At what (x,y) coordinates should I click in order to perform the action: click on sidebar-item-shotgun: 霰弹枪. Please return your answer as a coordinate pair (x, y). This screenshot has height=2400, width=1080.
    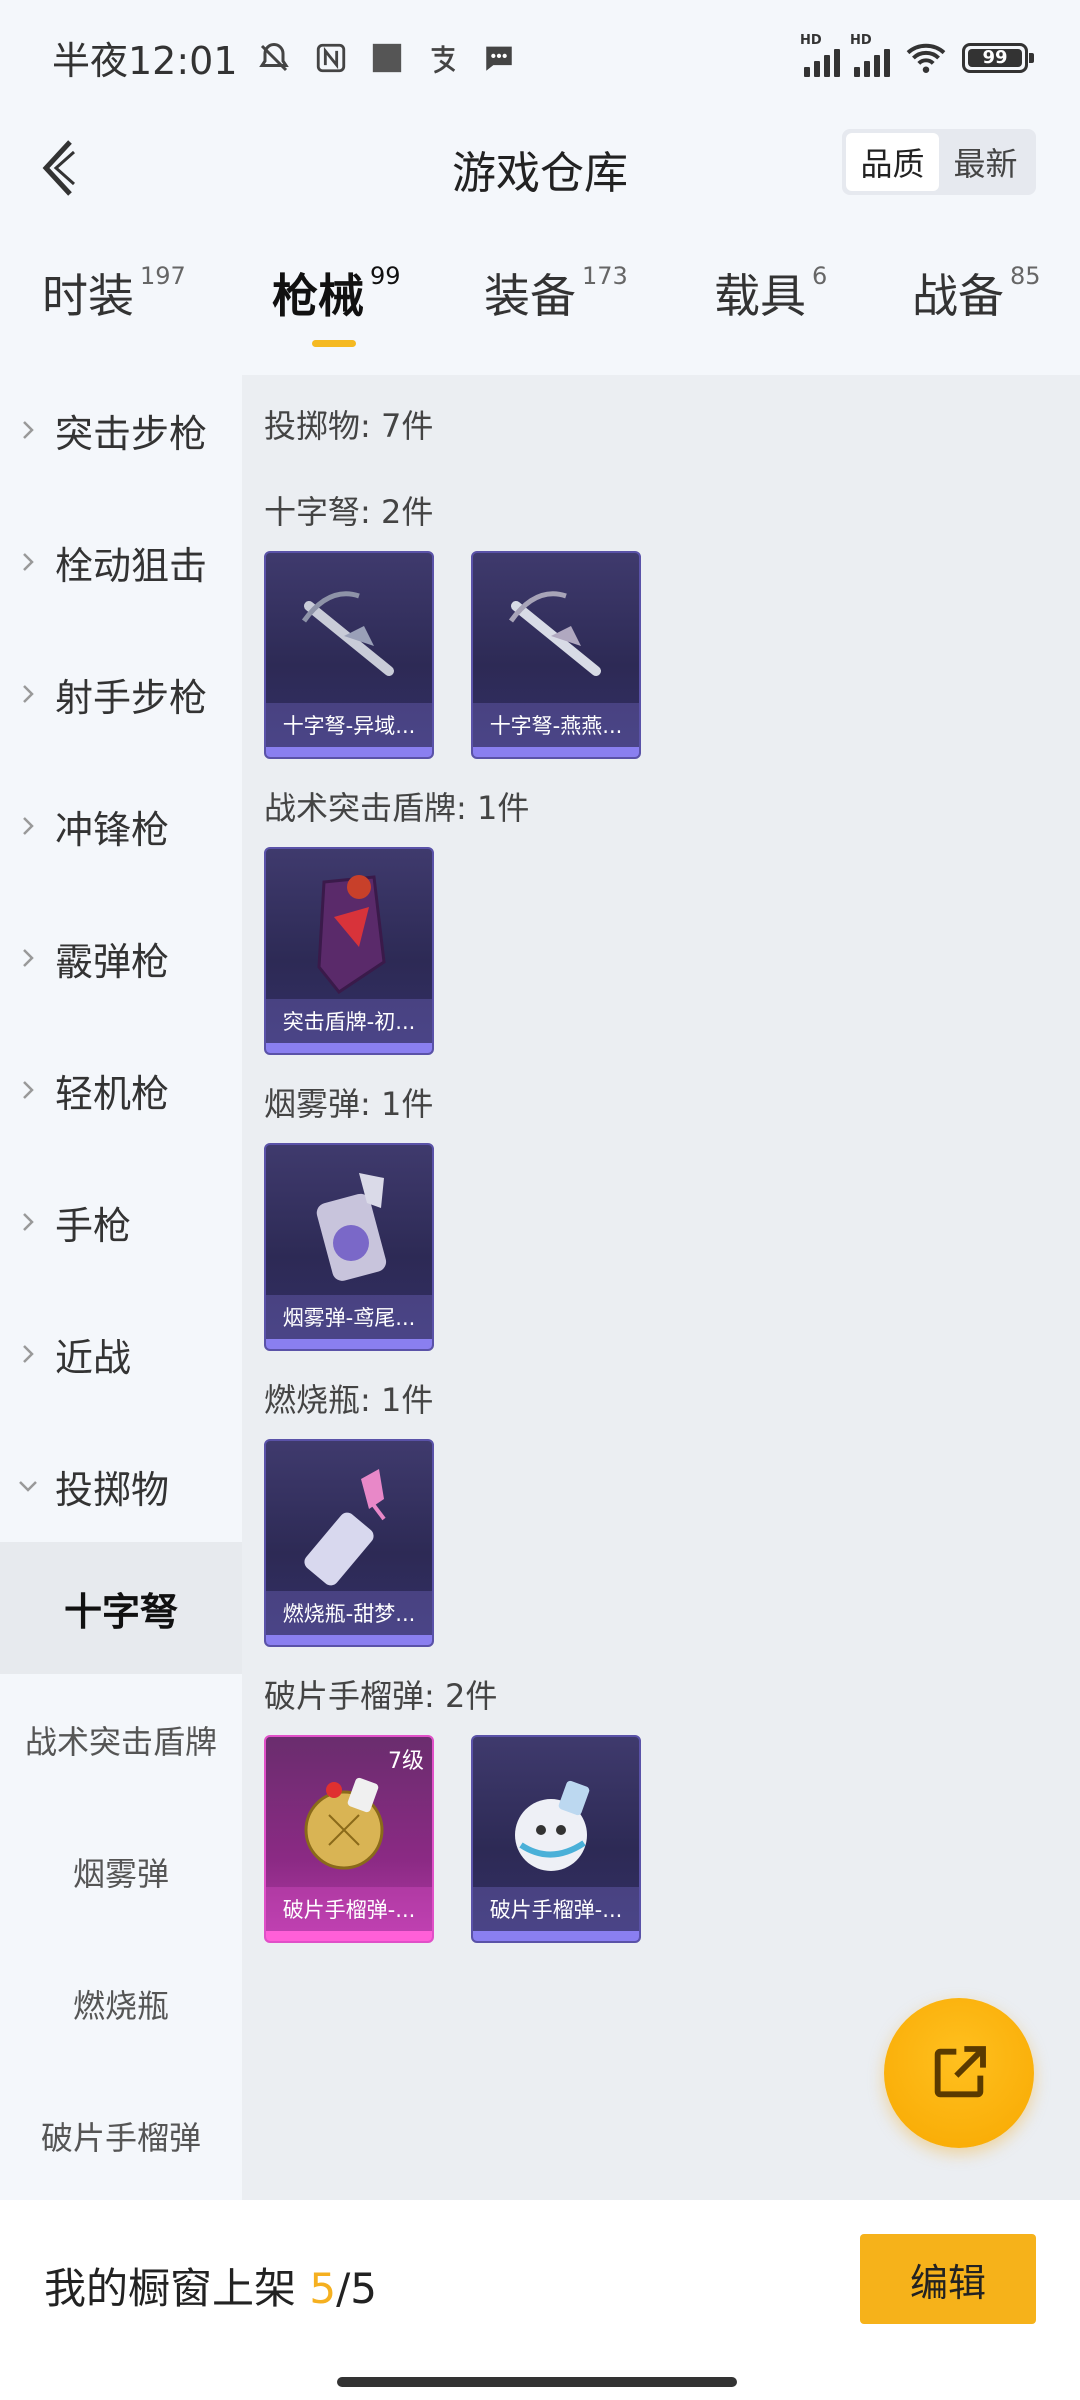
    Looking at the image, I should click on (121, 958).